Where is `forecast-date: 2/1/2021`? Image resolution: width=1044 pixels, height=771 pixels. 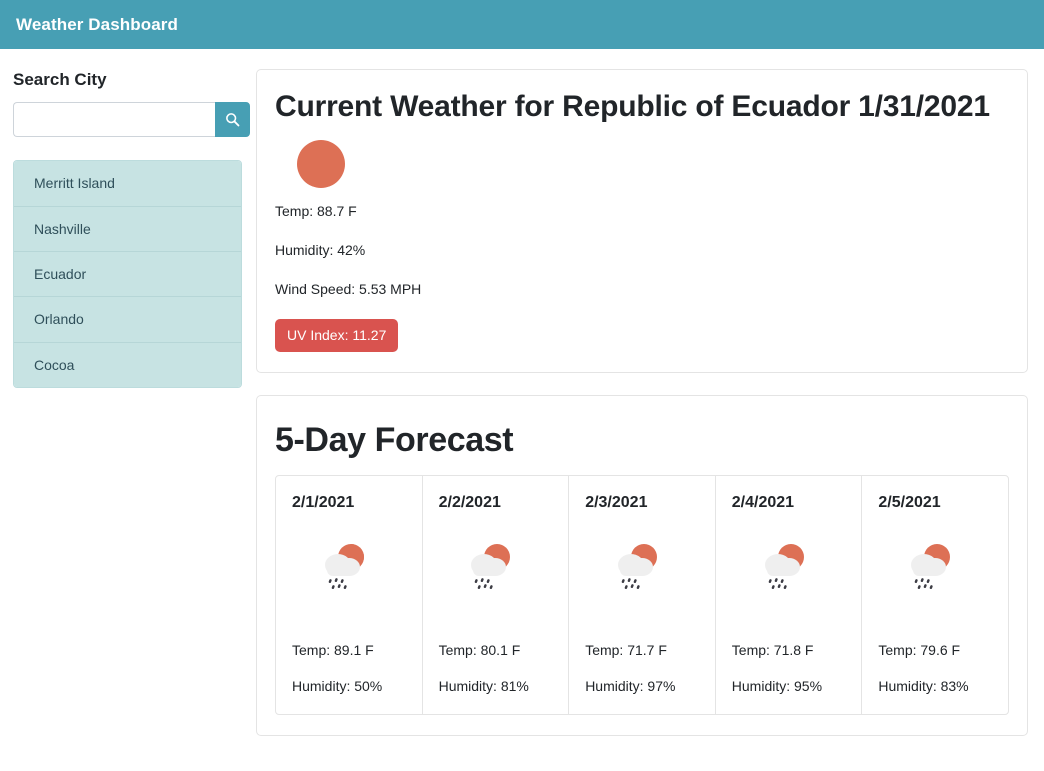 forecast-date: 2/1/2021 is located at coordinates (323, 502).